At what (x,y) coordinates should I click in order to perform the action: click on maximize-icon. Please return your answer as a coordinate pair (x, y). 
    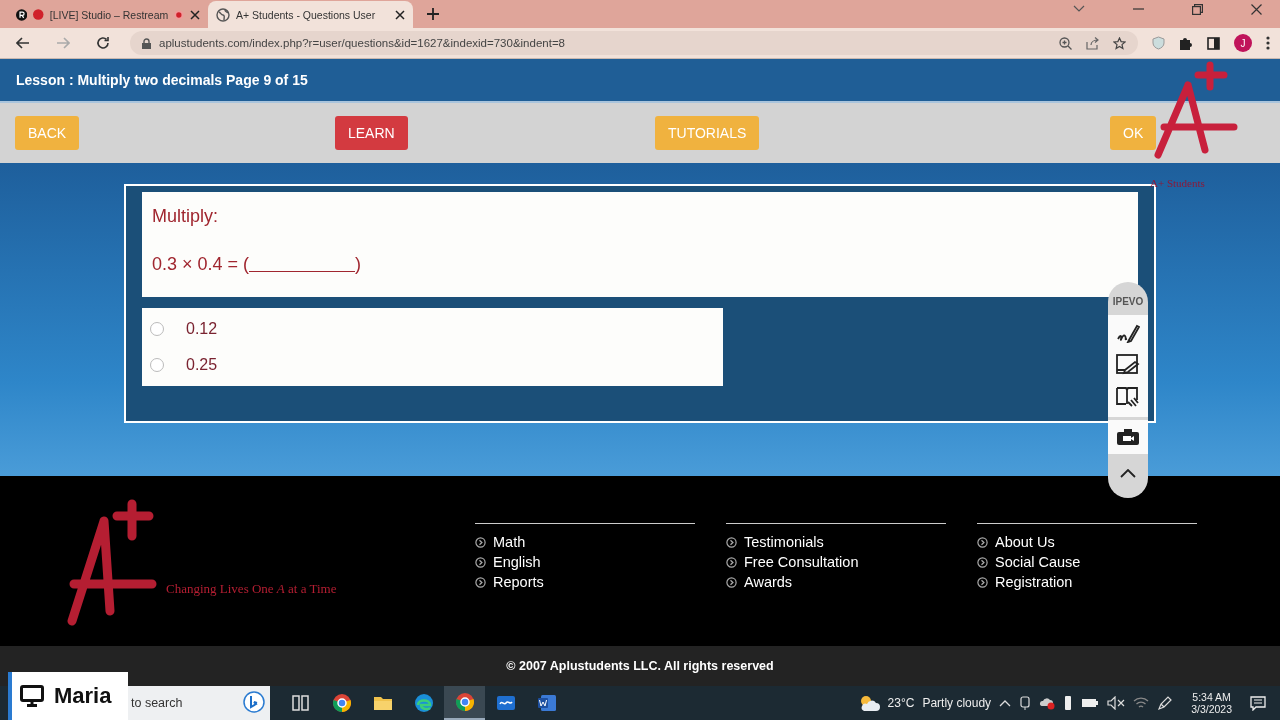
    Looking at the image, I should click on (1197, 9).